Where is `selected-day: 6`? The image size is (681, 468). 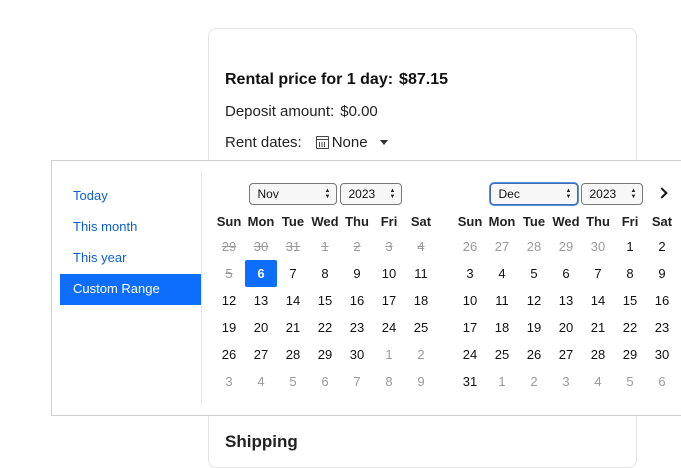 selected-day: 6 is located at coordinates (261, 273).